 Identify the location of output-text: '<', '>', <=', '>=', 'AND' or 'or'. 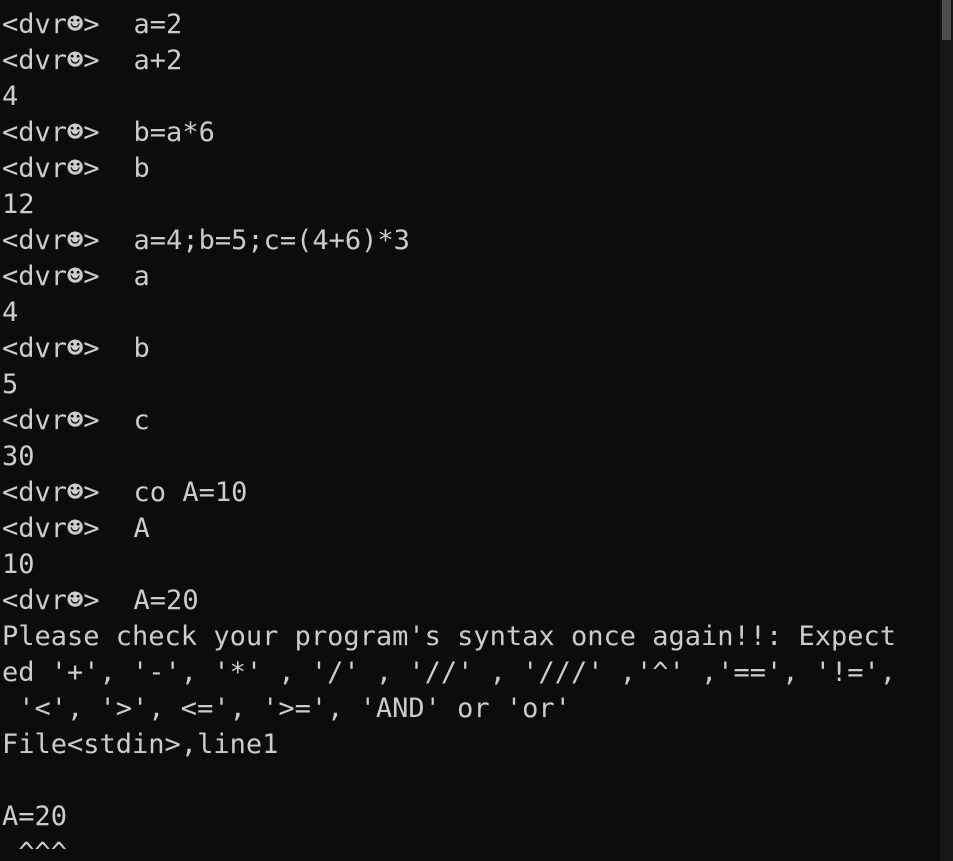
(286, 708).